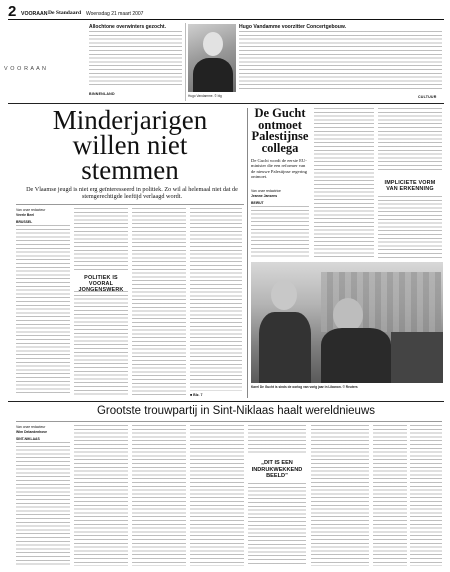 The width and height of the screenshot is (450, 572). Describe the element at coordinates (347, 322) in the screenshot. I see `de-gucht-photo` at that location.